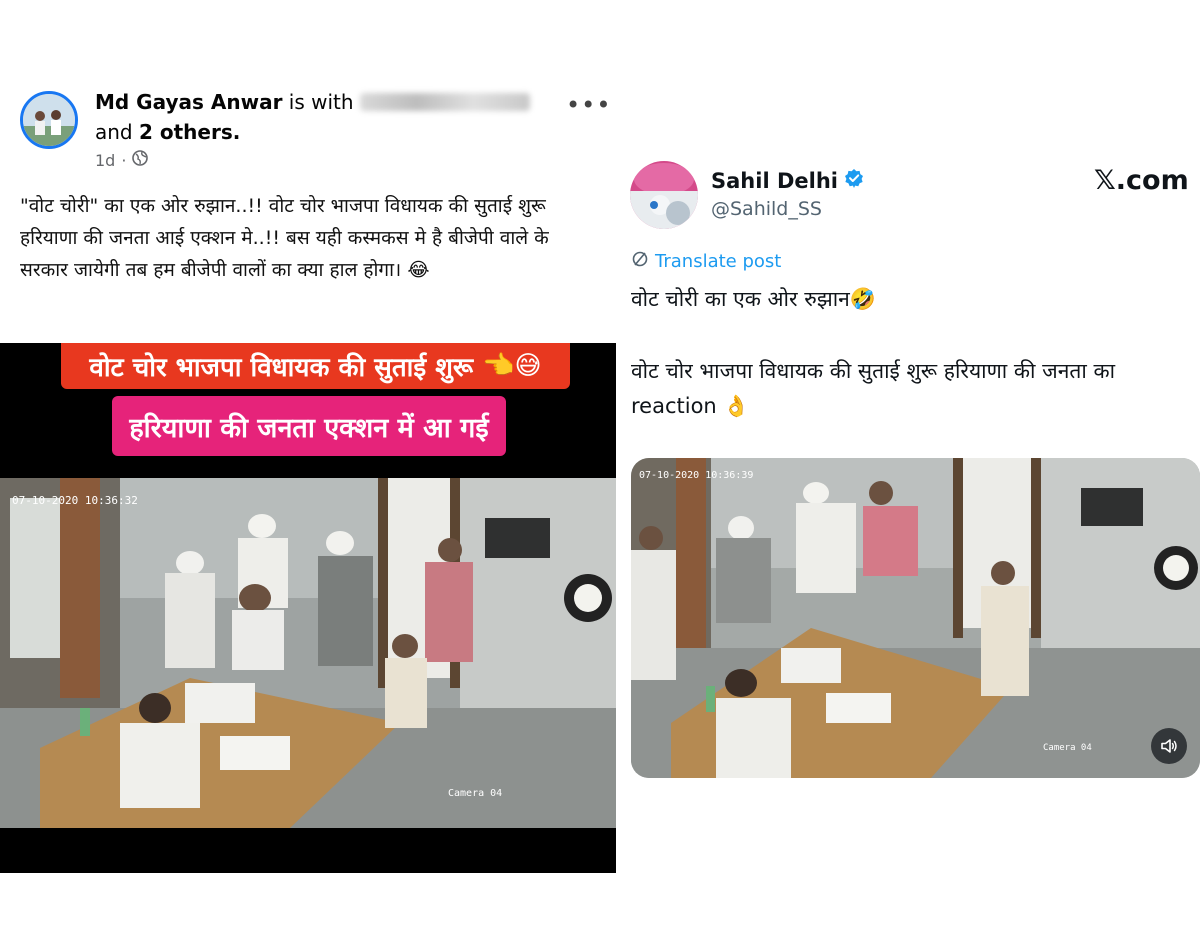 The image size is (1200, 950). Describe the element at coordinates (588, 105) in the screenshot. I see `more-options-icon: •••` at that location.